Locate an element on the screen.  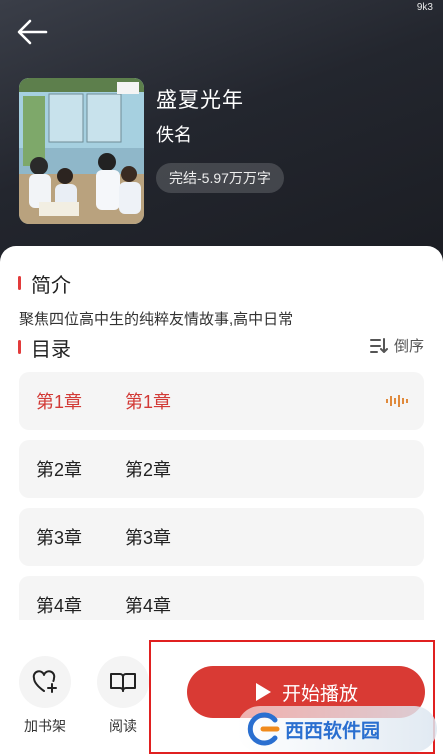
sort-icon is located at coordinates (378, 345).